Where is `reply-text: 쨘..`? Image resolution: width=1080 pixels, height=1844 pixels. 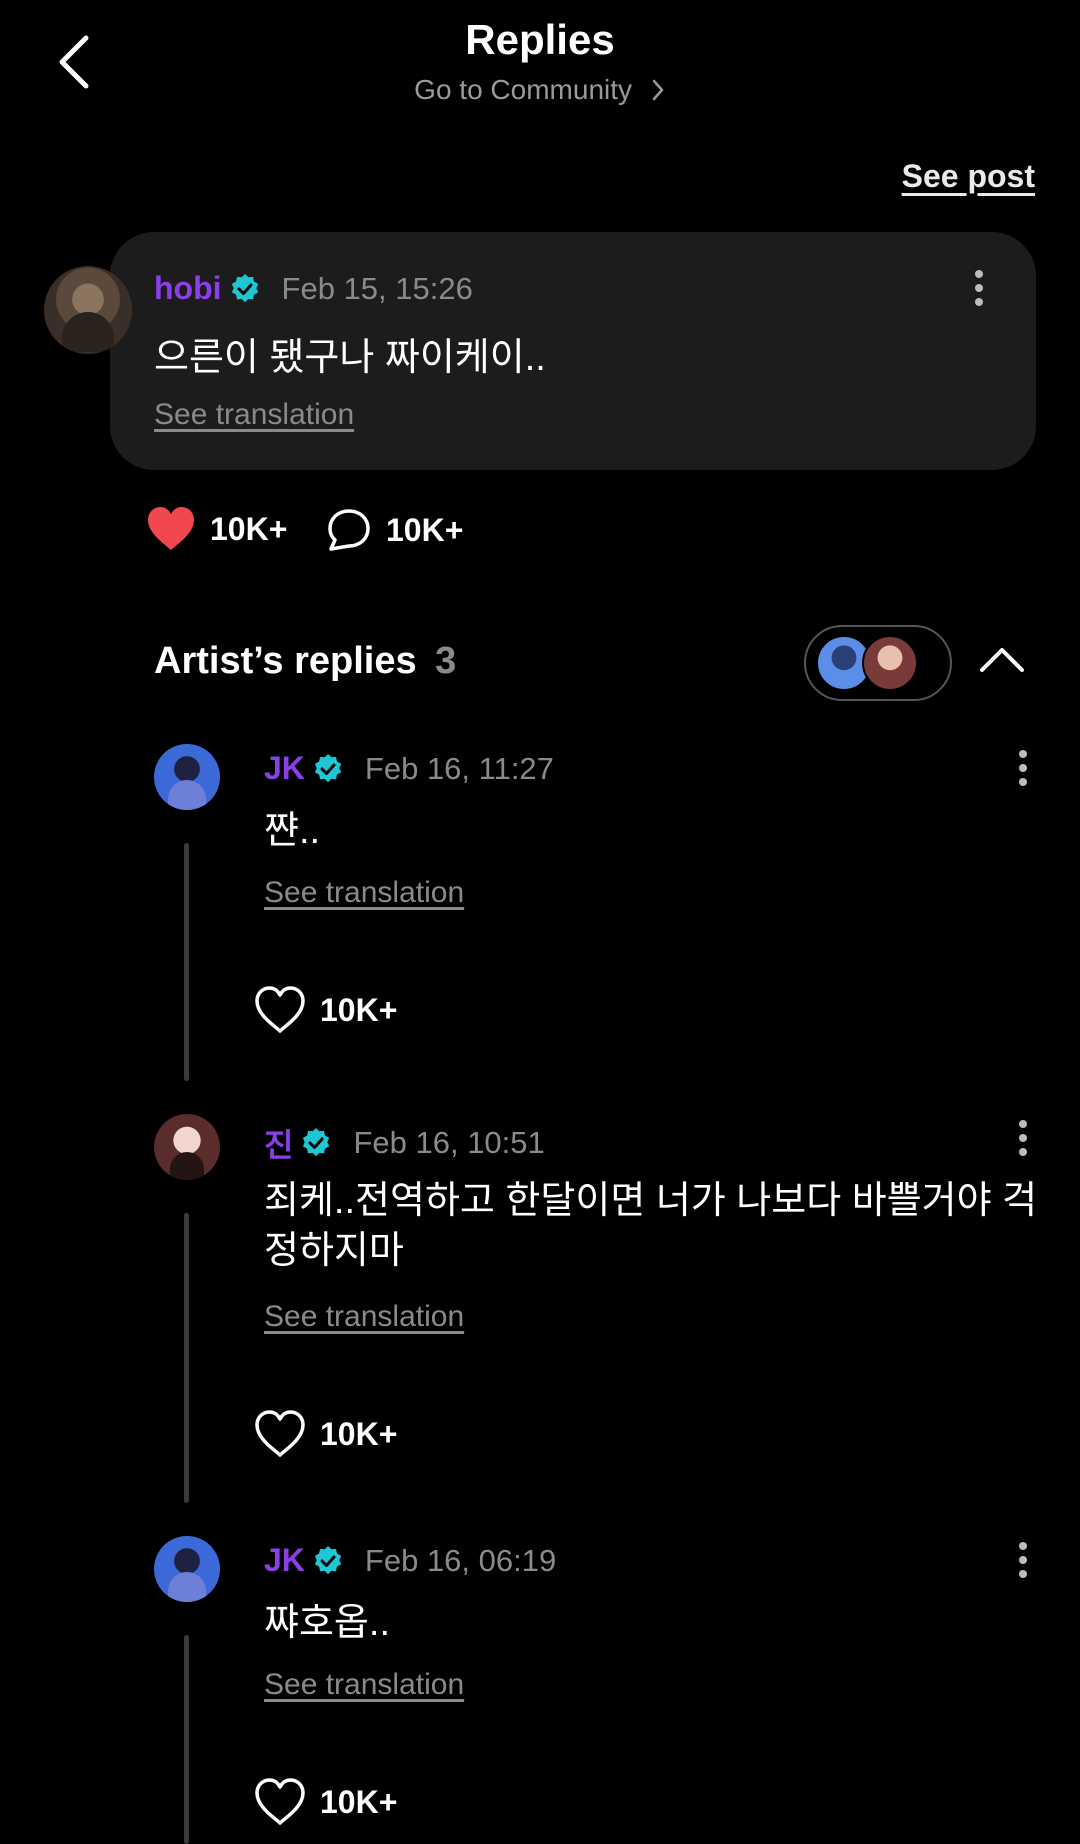 reply-text: 쨘.. is located at coordinates (292, 831).